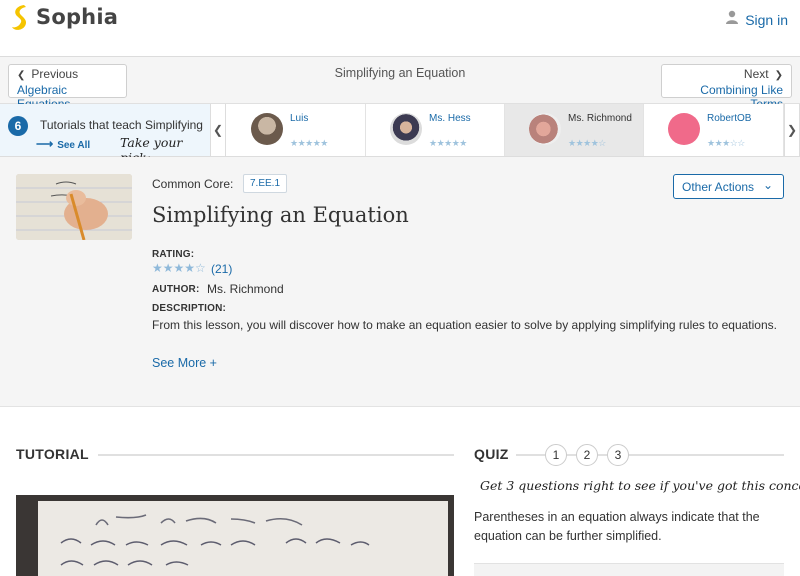  What do you see at coordinates (173, 254) in the screenshot?
I see `rating-label: RATING:` at bounding box center [173, 254].